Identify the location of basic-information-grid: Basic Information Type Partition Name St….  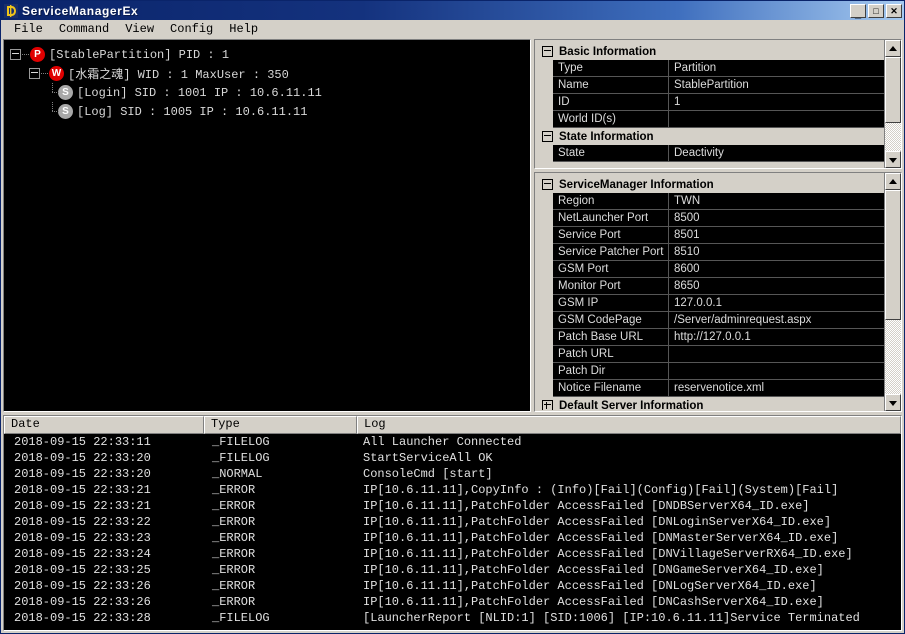
(718, 104).